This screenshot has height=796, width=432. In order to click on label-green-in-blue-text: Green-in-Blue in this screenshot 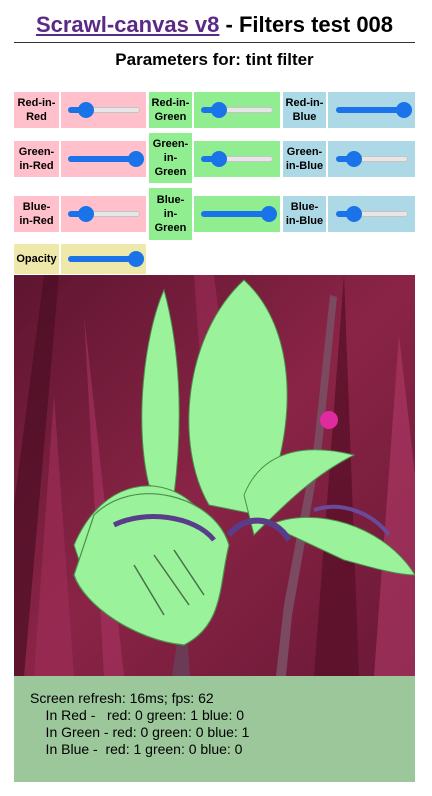, I will do `click(304, 159)`.